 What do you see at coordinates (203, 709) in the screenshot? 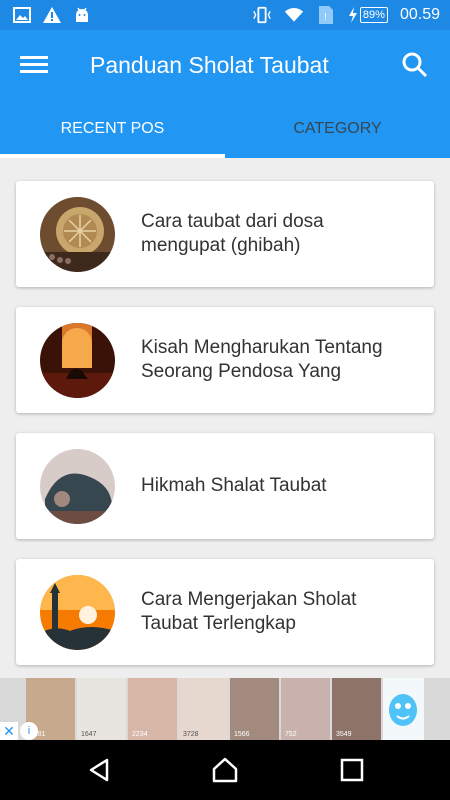
I see `ad-thumbnail: 3728` at bounding box center [203, 709].